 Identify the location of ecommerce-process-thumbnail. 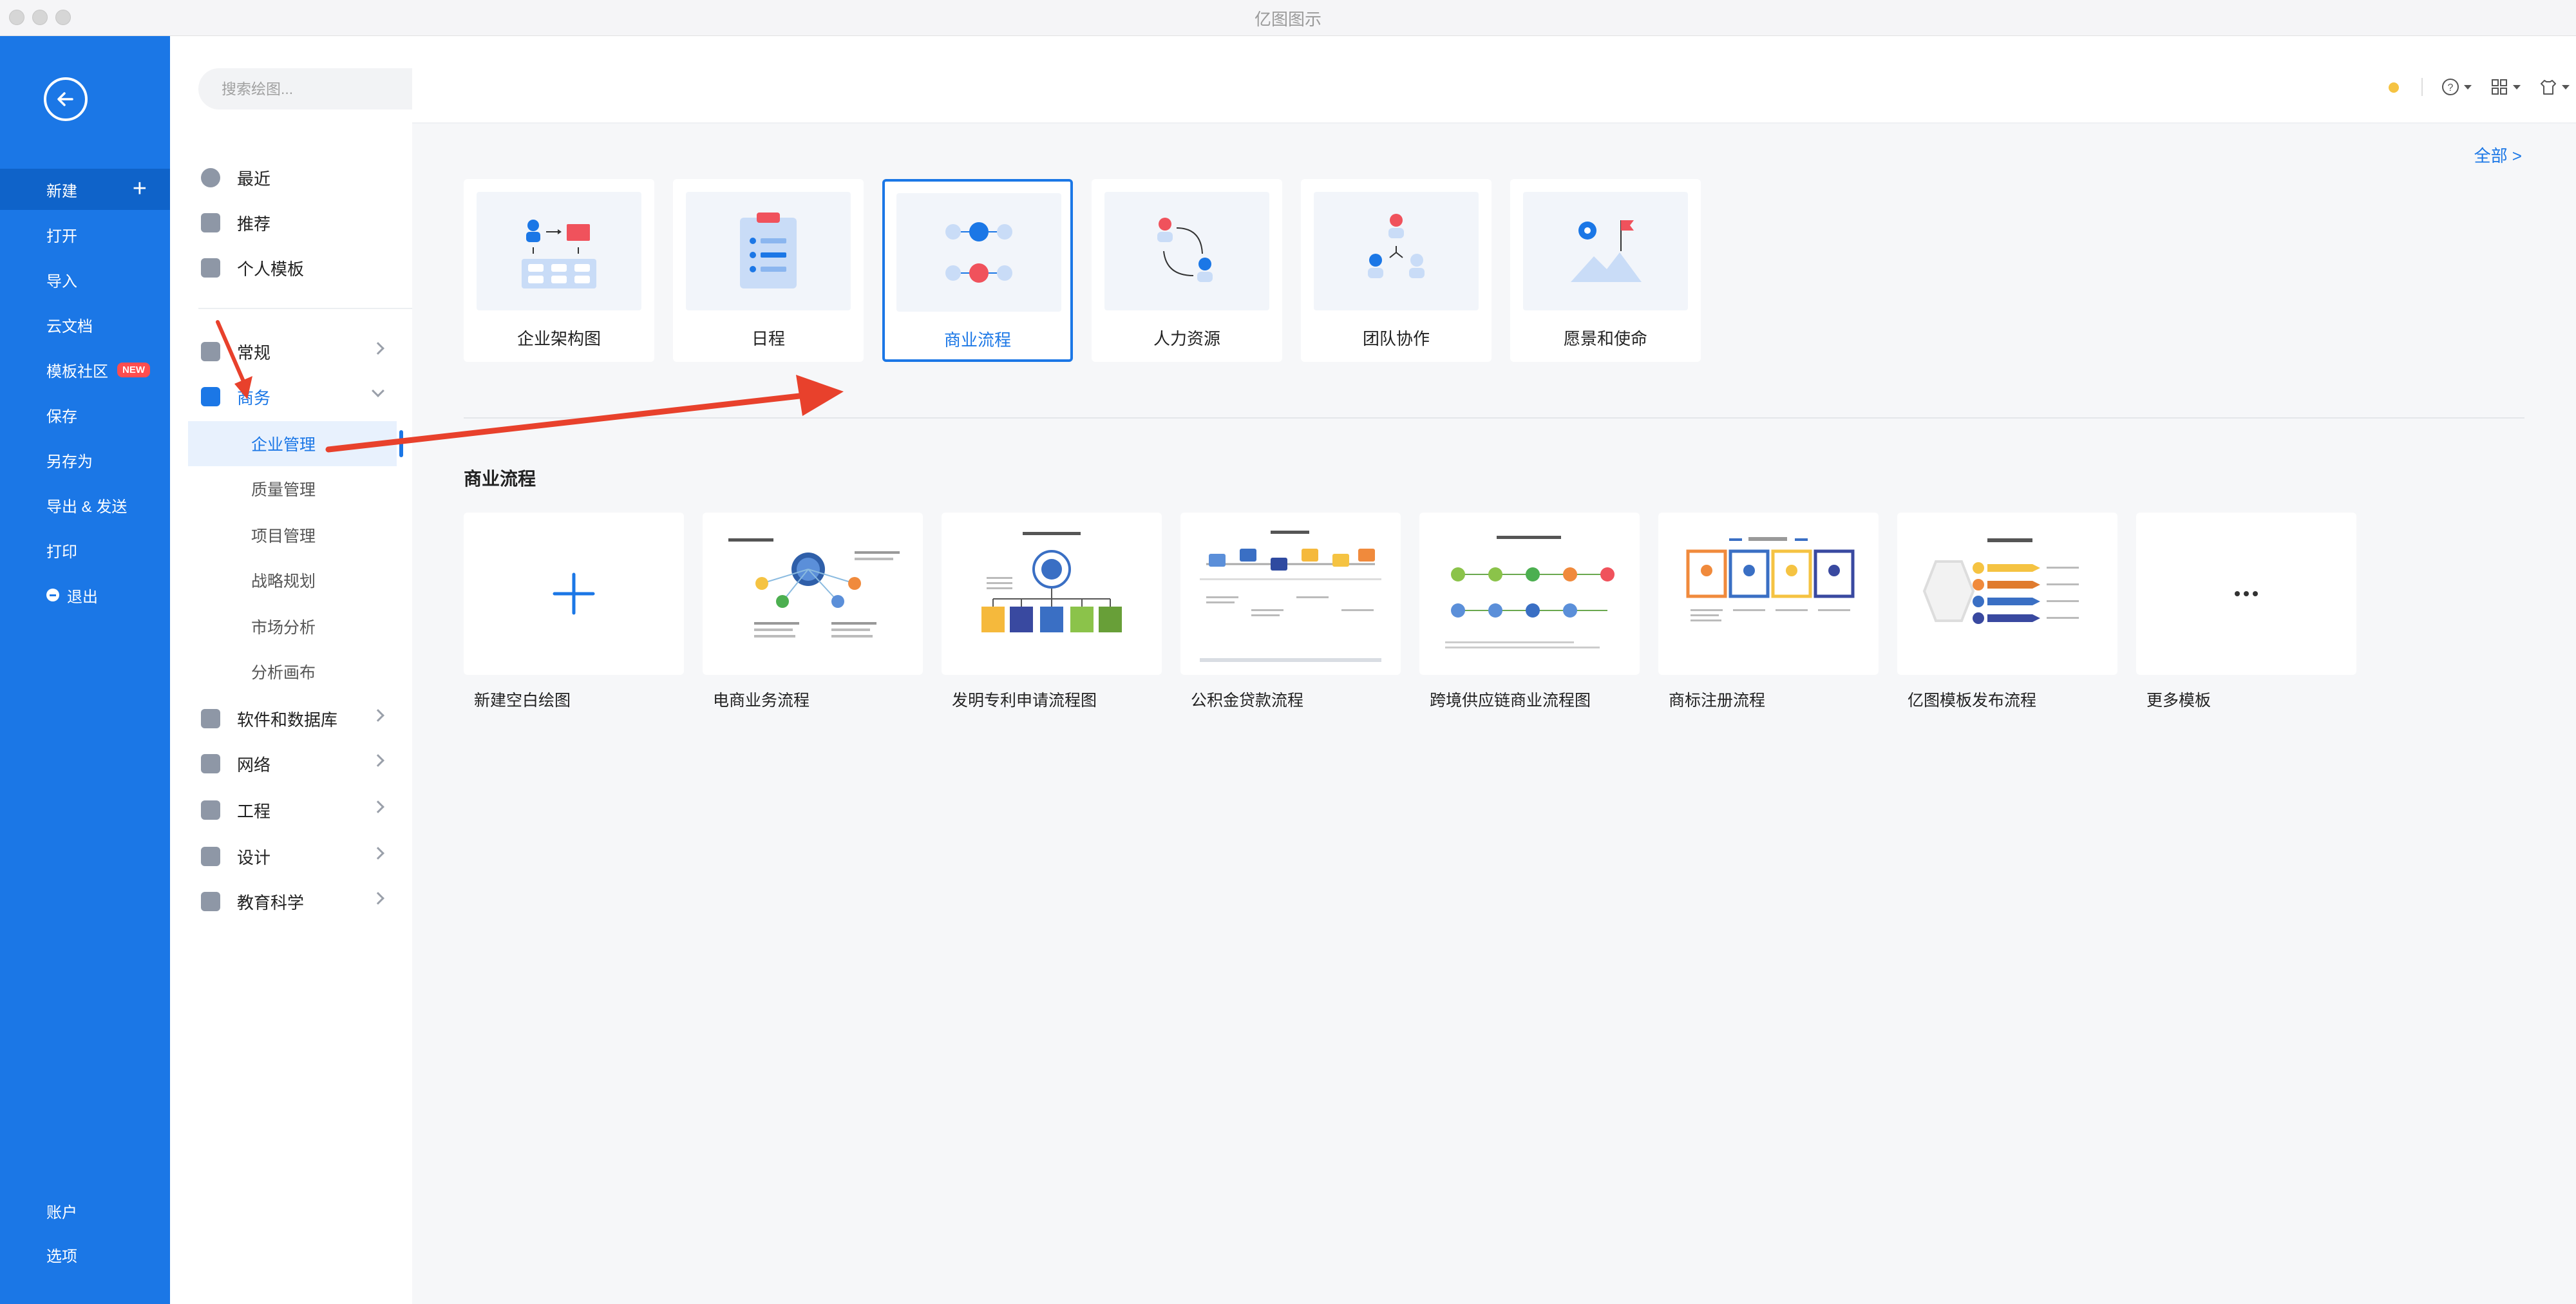
(814, 588).